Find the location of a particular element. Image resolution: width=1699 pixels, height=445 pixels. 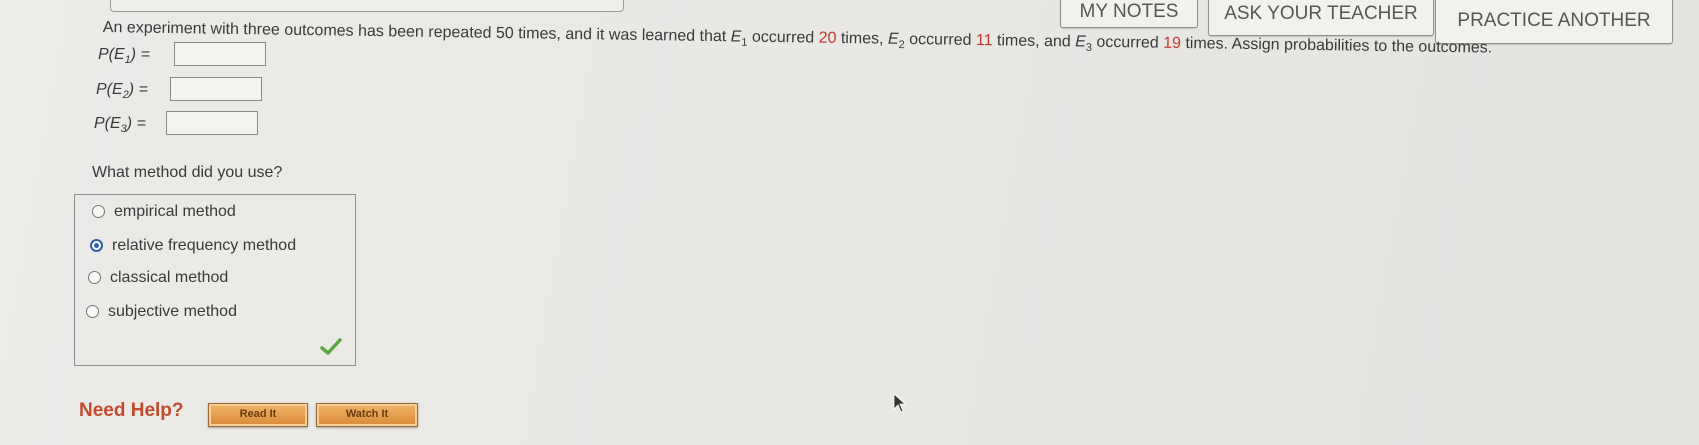

probability-label-e3: P(E3) = is located at coordinates (120, 125).